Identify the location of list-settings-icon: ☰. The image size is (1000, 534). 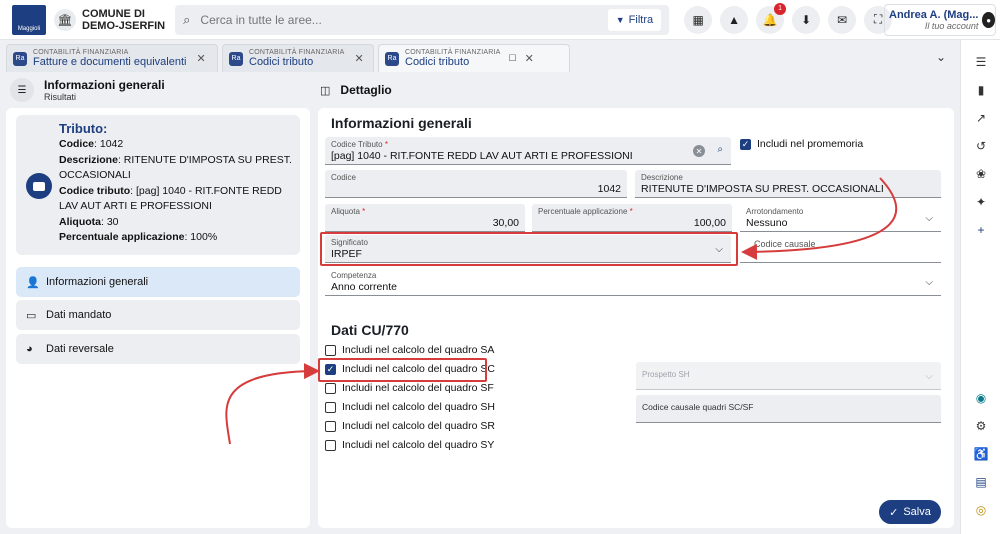
(981, 62).